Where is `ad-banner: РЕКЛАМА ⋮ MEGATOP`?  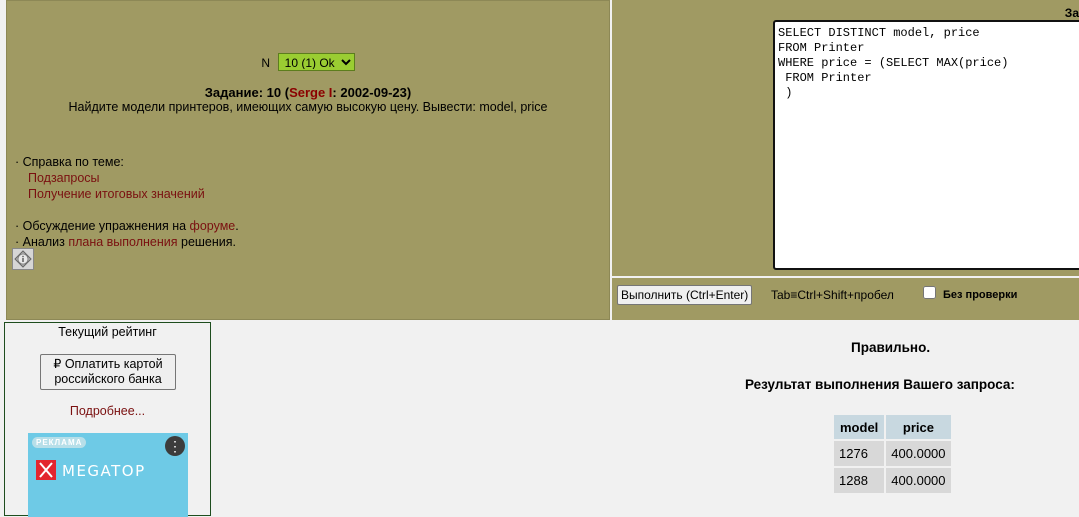 ad-banner: РЕКЛАМА ⋮ MEGATOP is located at coordinates (108, 475).